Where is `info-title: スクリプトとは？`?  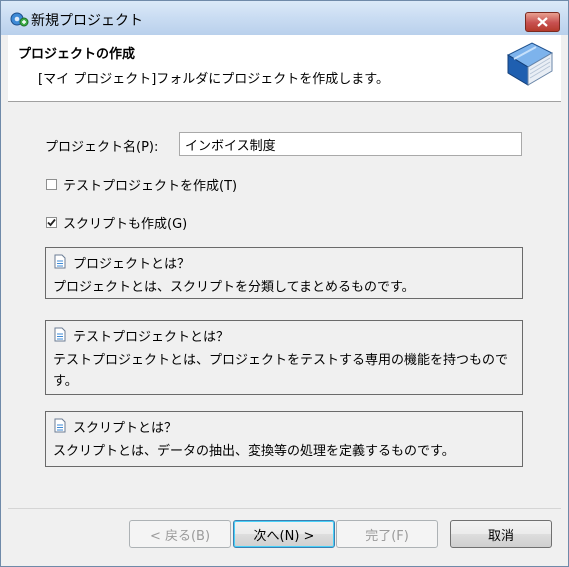 info-title: スクリプトとは？ is located at coordinates (125, 428).